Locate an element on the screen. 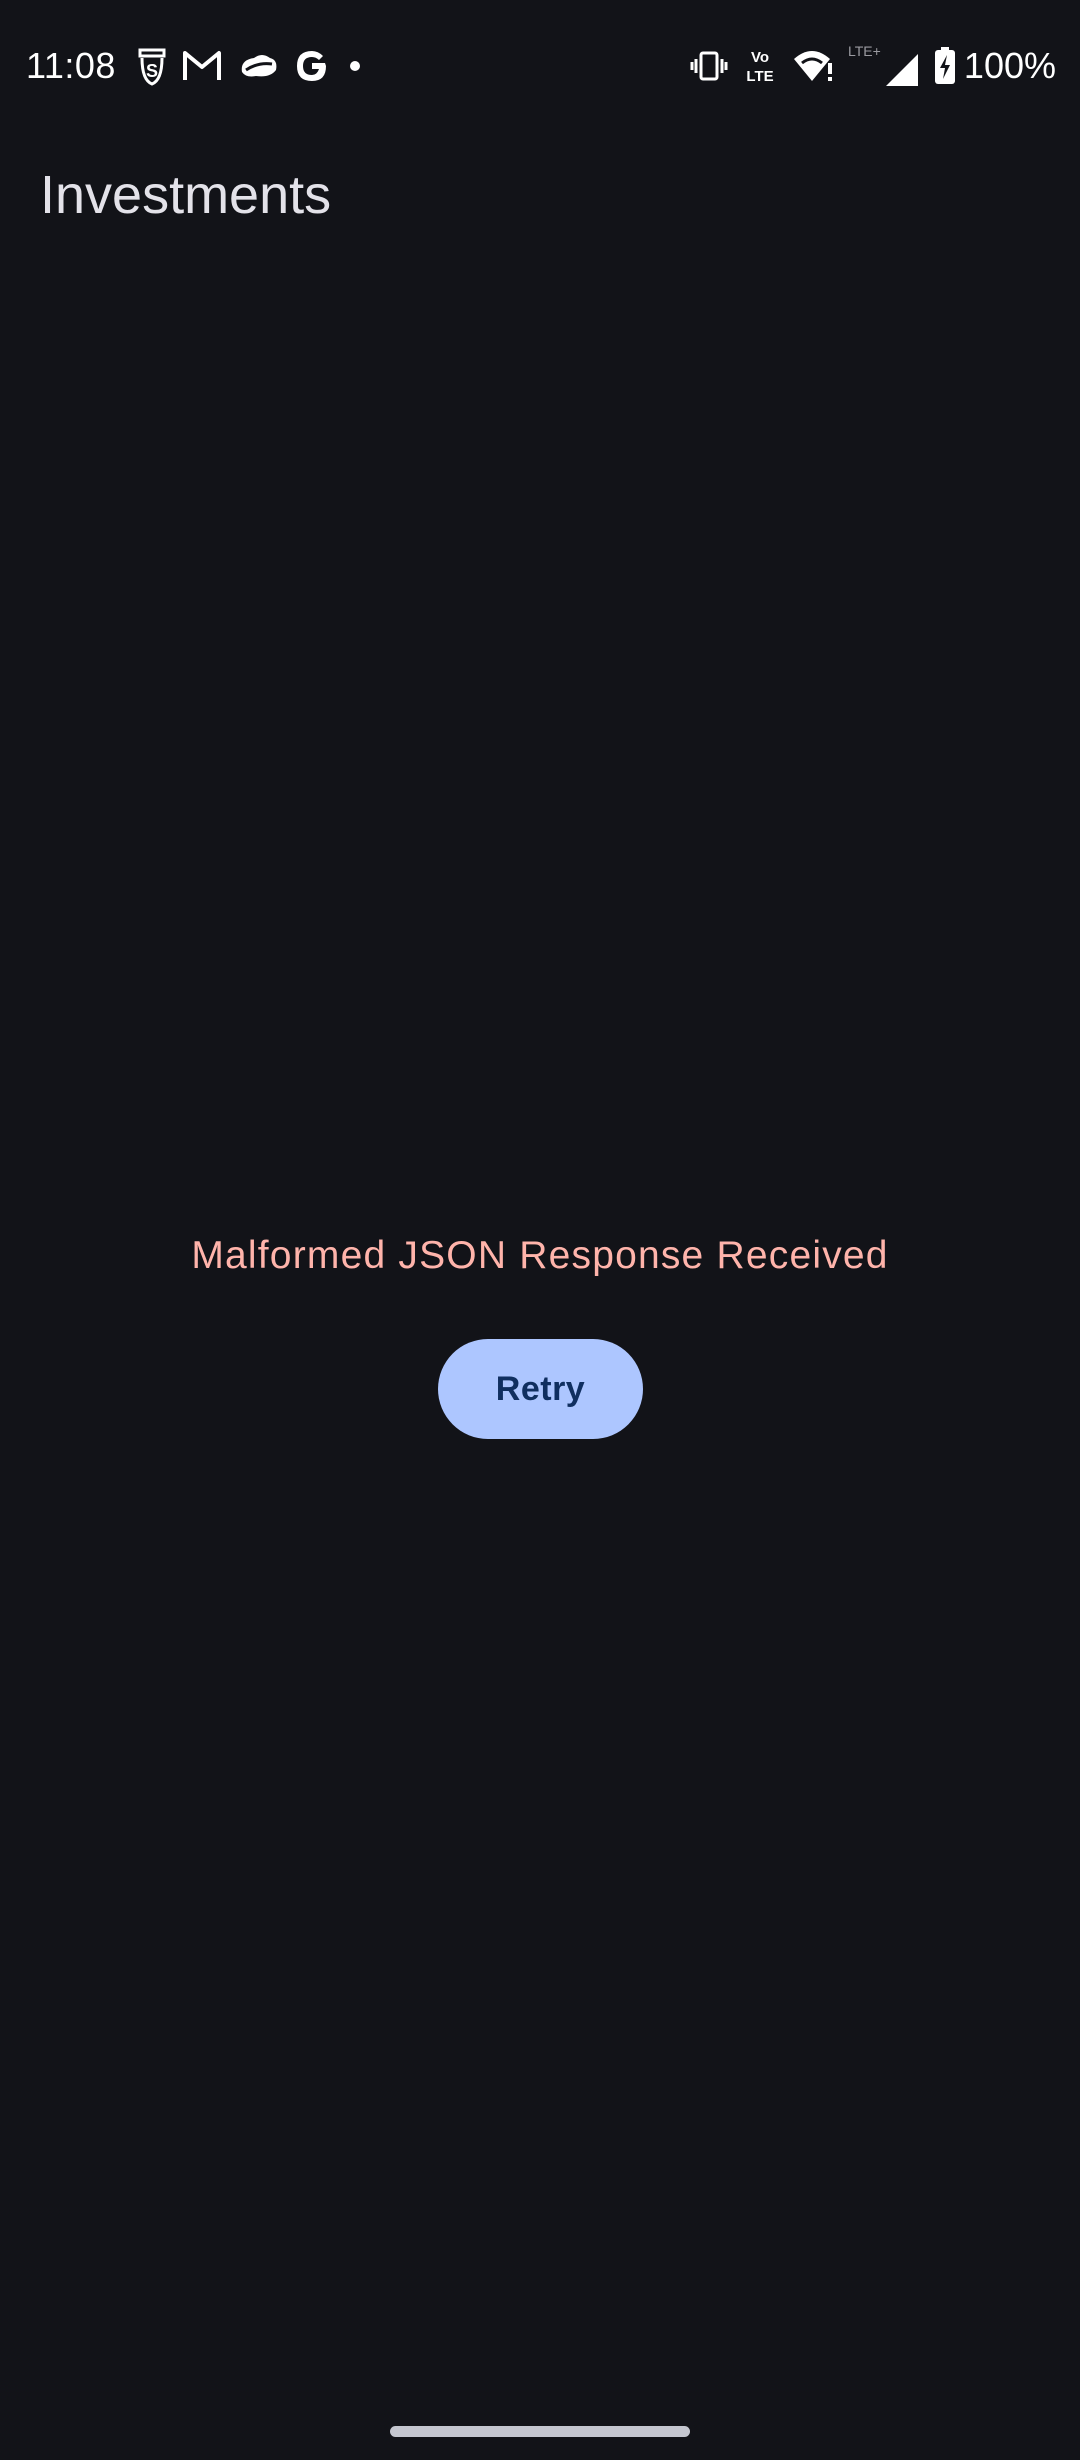  svg-text: LTE+ is located at coordinates (864, 51).